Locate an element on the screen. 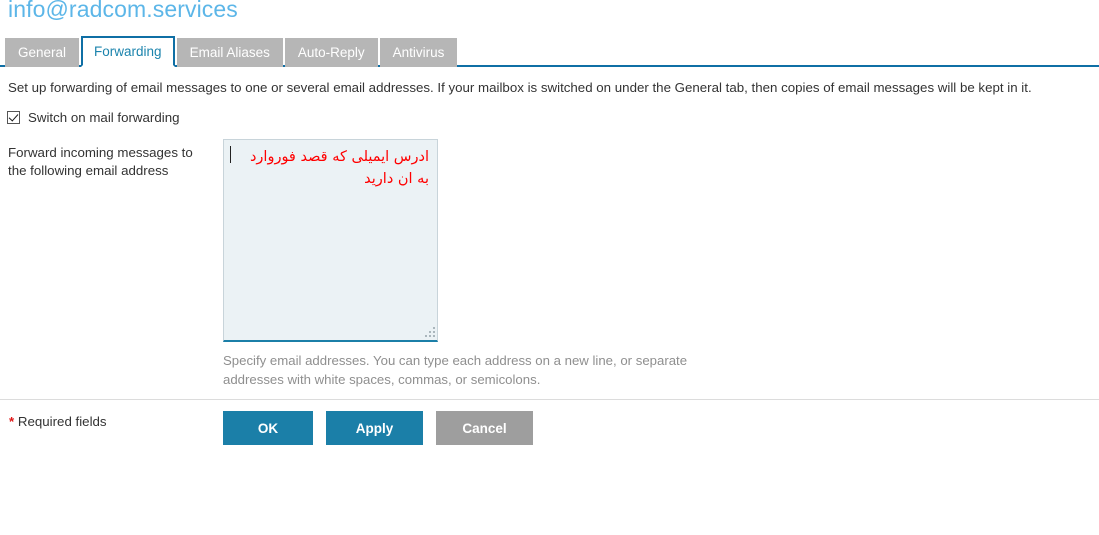 The width and height of the screenshot is (1099, 535). apply-button: Apply is located at coordinates (374, 428).